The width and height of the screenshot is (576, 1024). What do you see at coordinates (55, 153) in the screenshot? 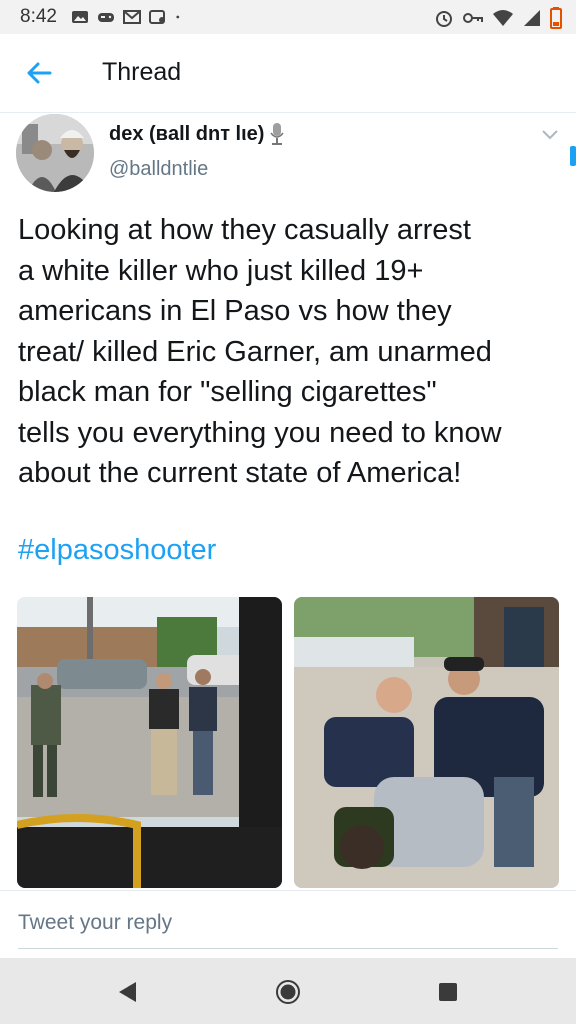
I see `avatar` at bounding box center [55, 153].